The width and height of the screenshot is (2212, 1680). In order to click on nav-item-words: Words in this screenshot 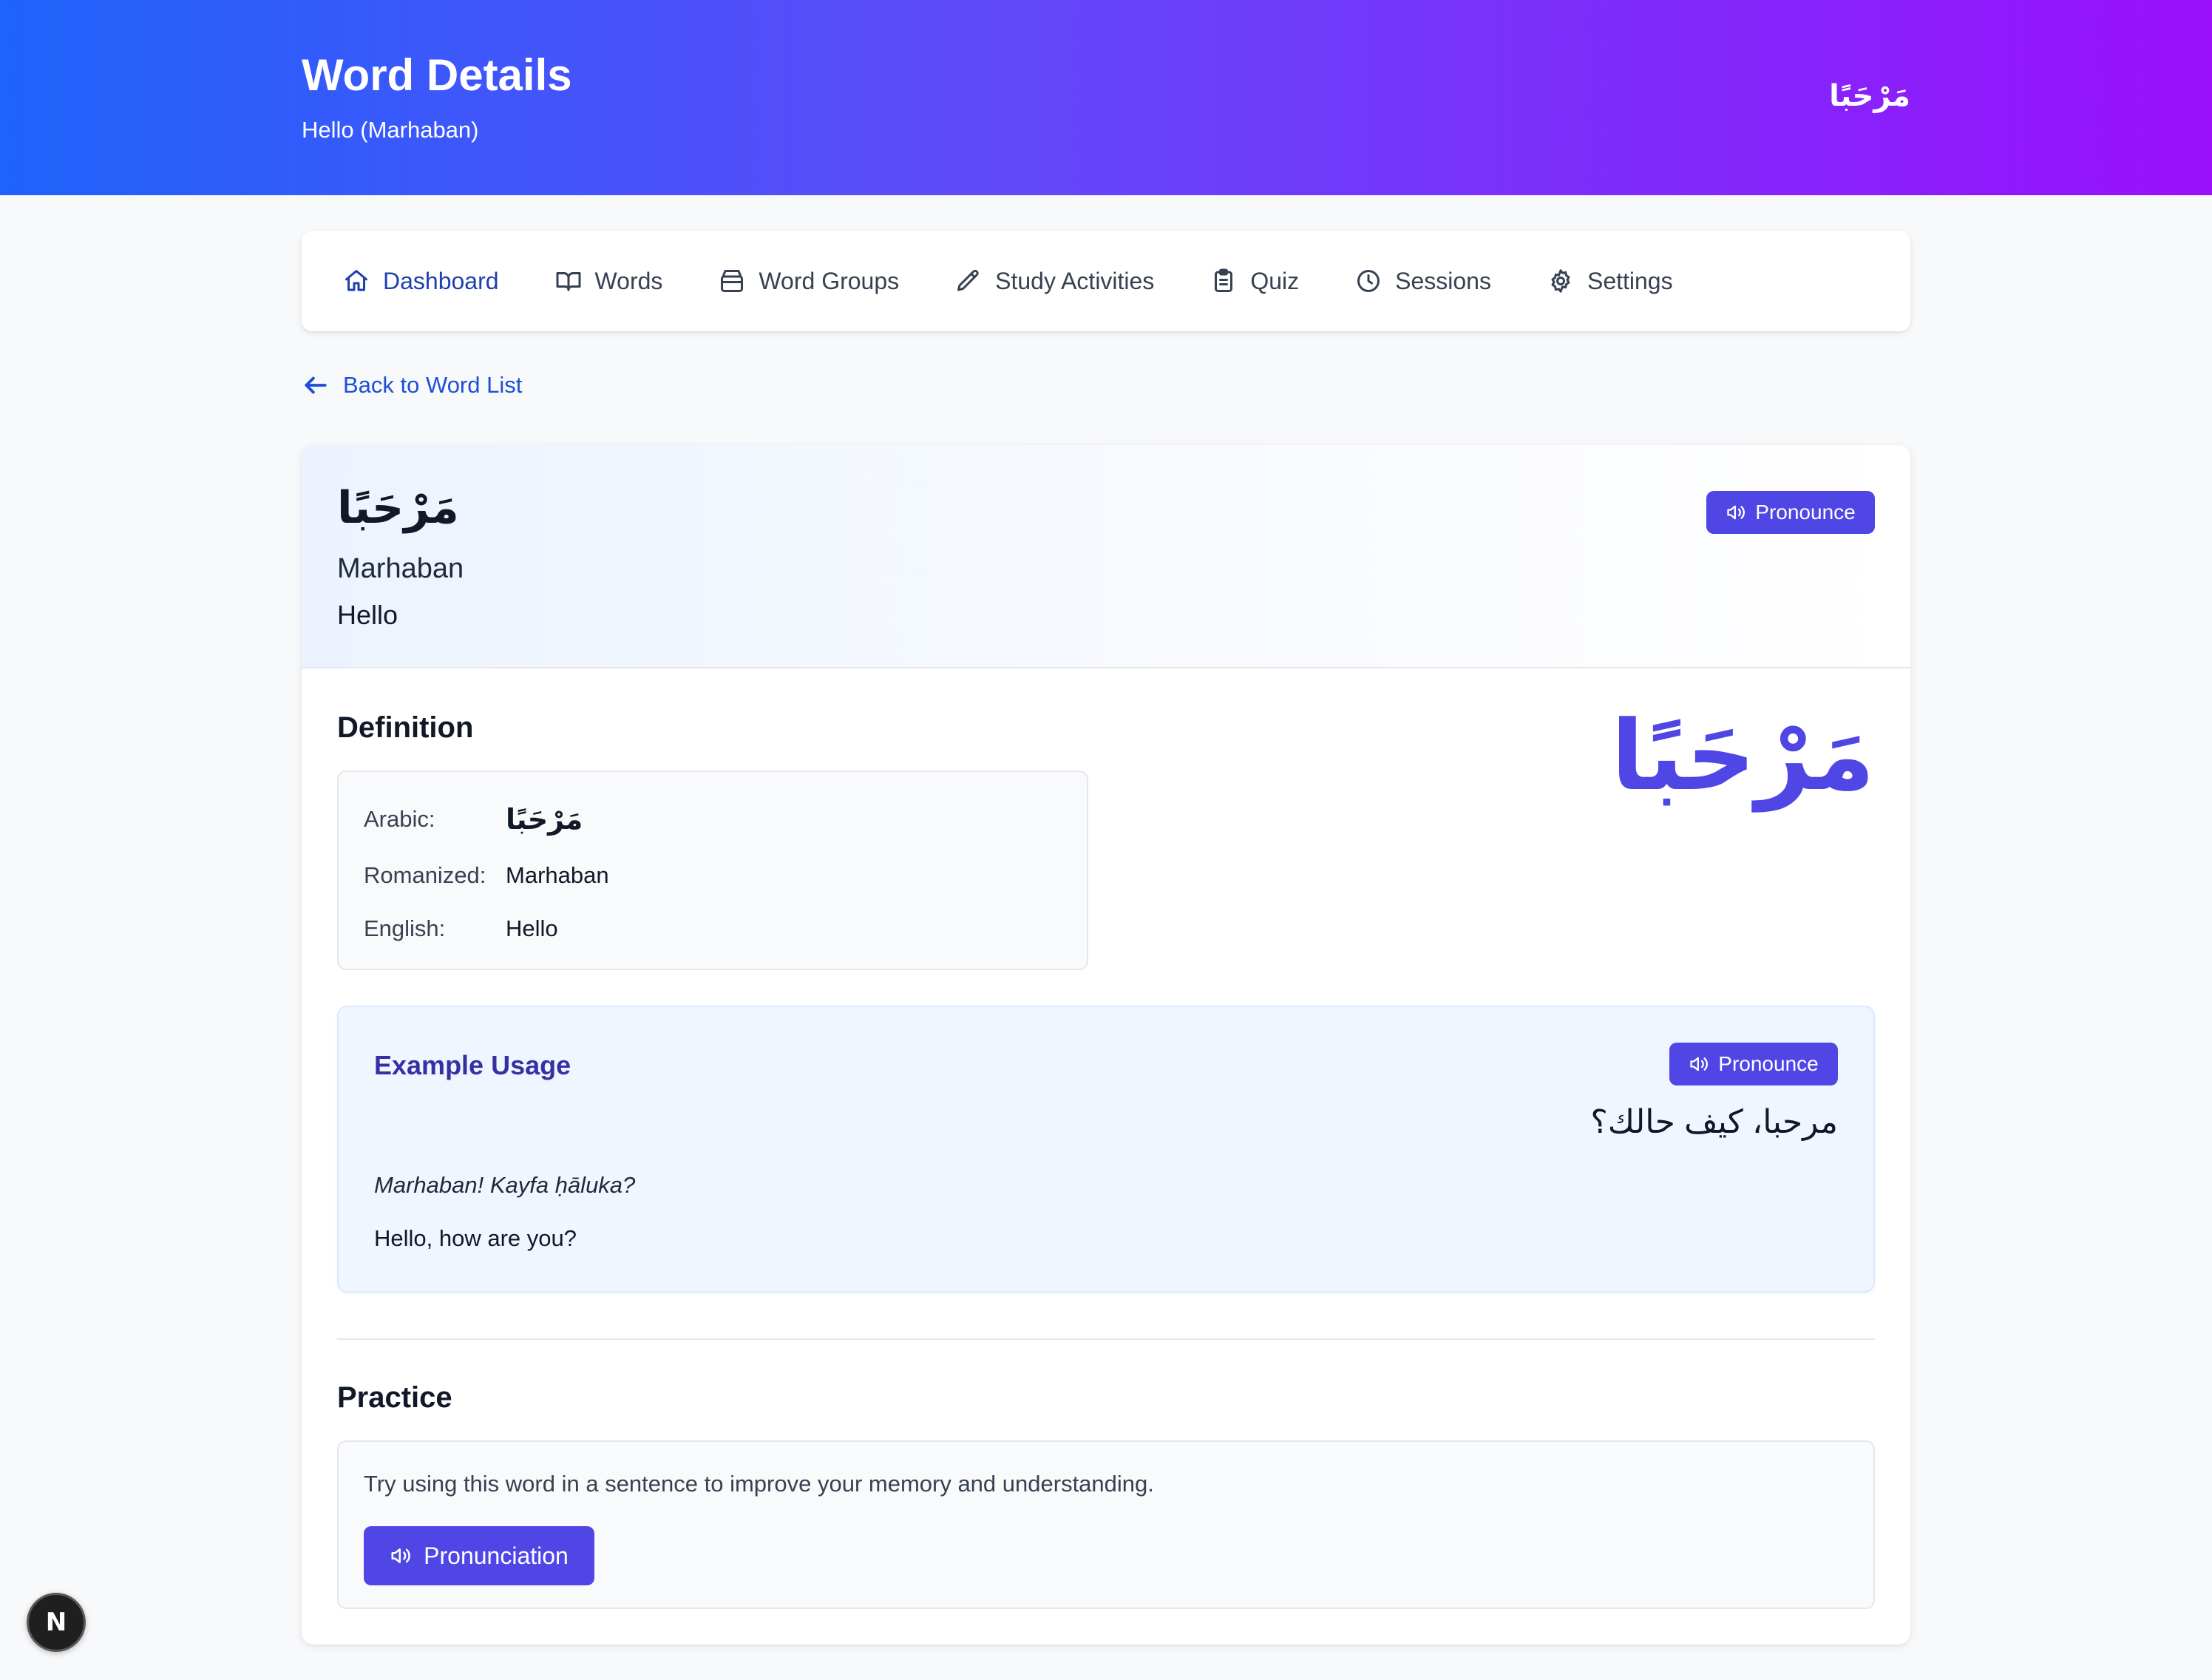, I will do `click(609, 281)`.